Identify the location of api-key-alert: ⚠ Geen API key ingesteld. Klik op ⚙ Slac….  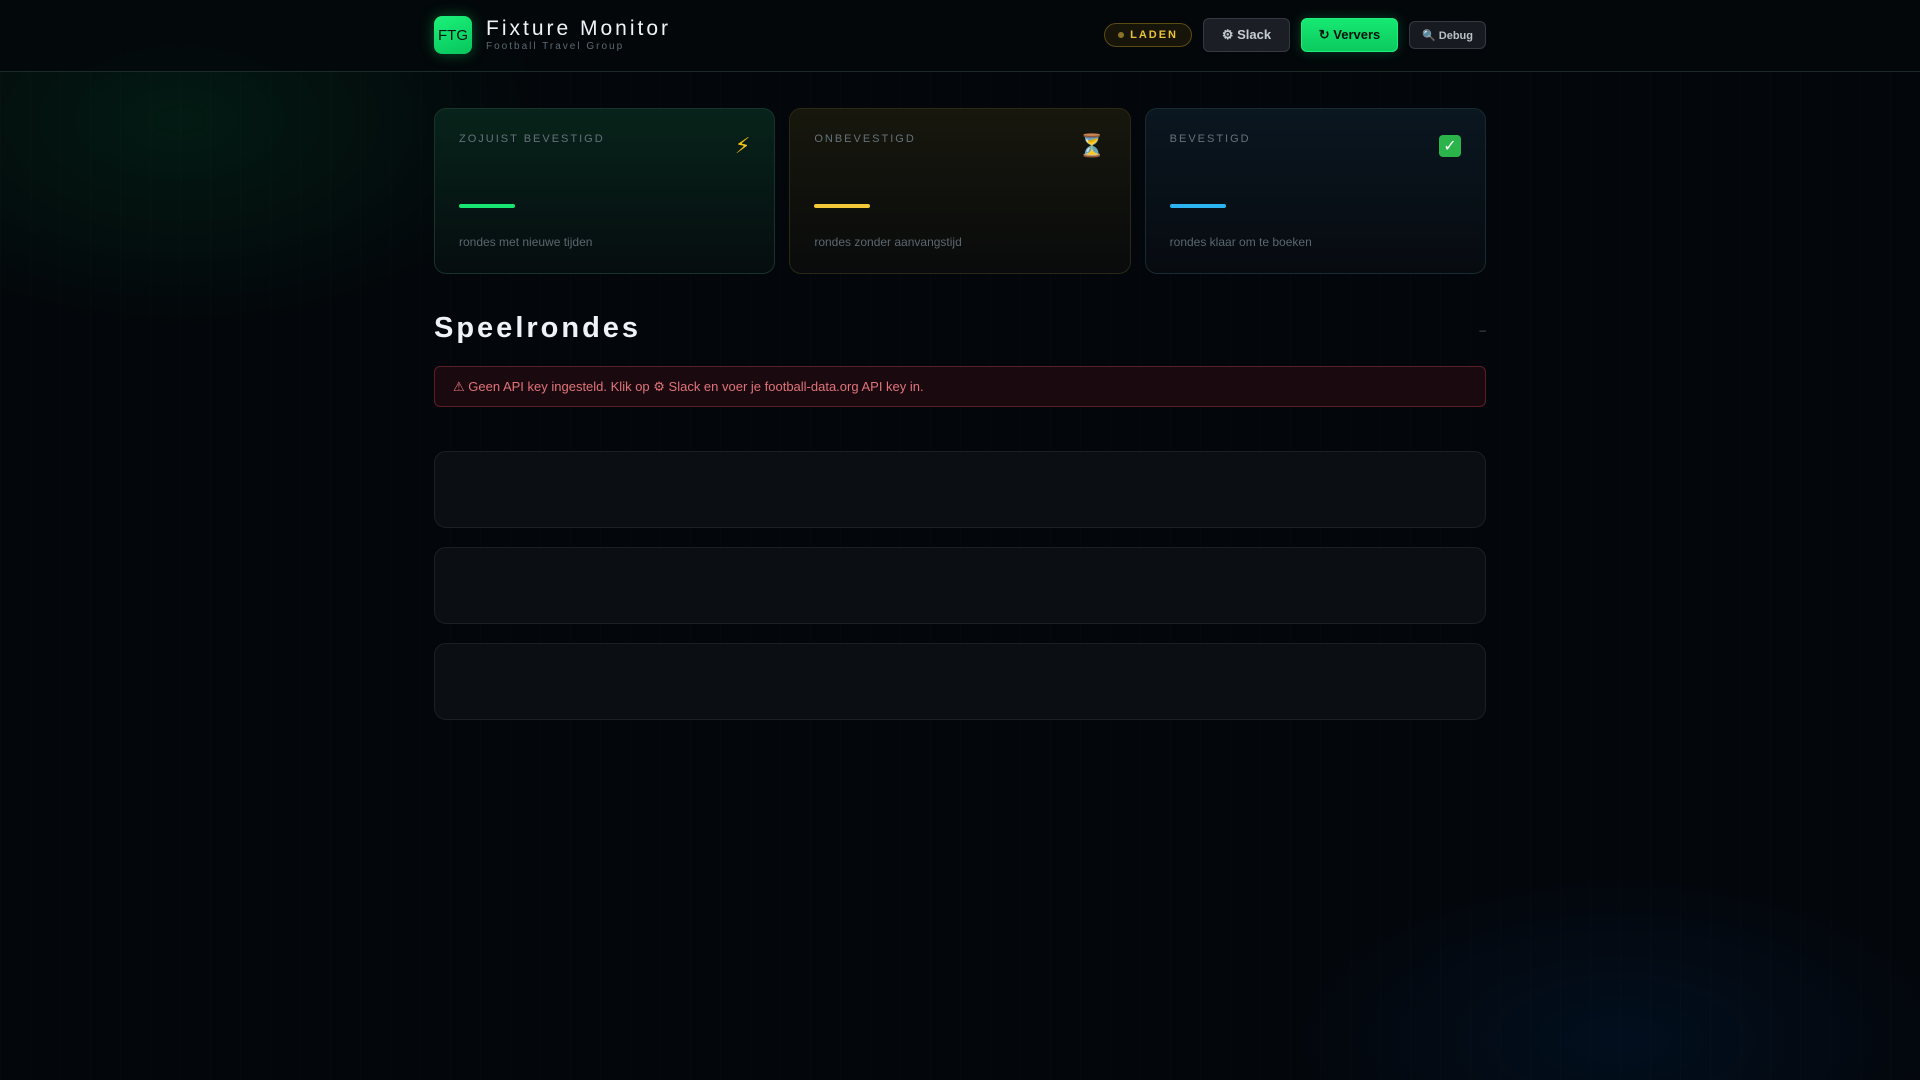
(960, 386).